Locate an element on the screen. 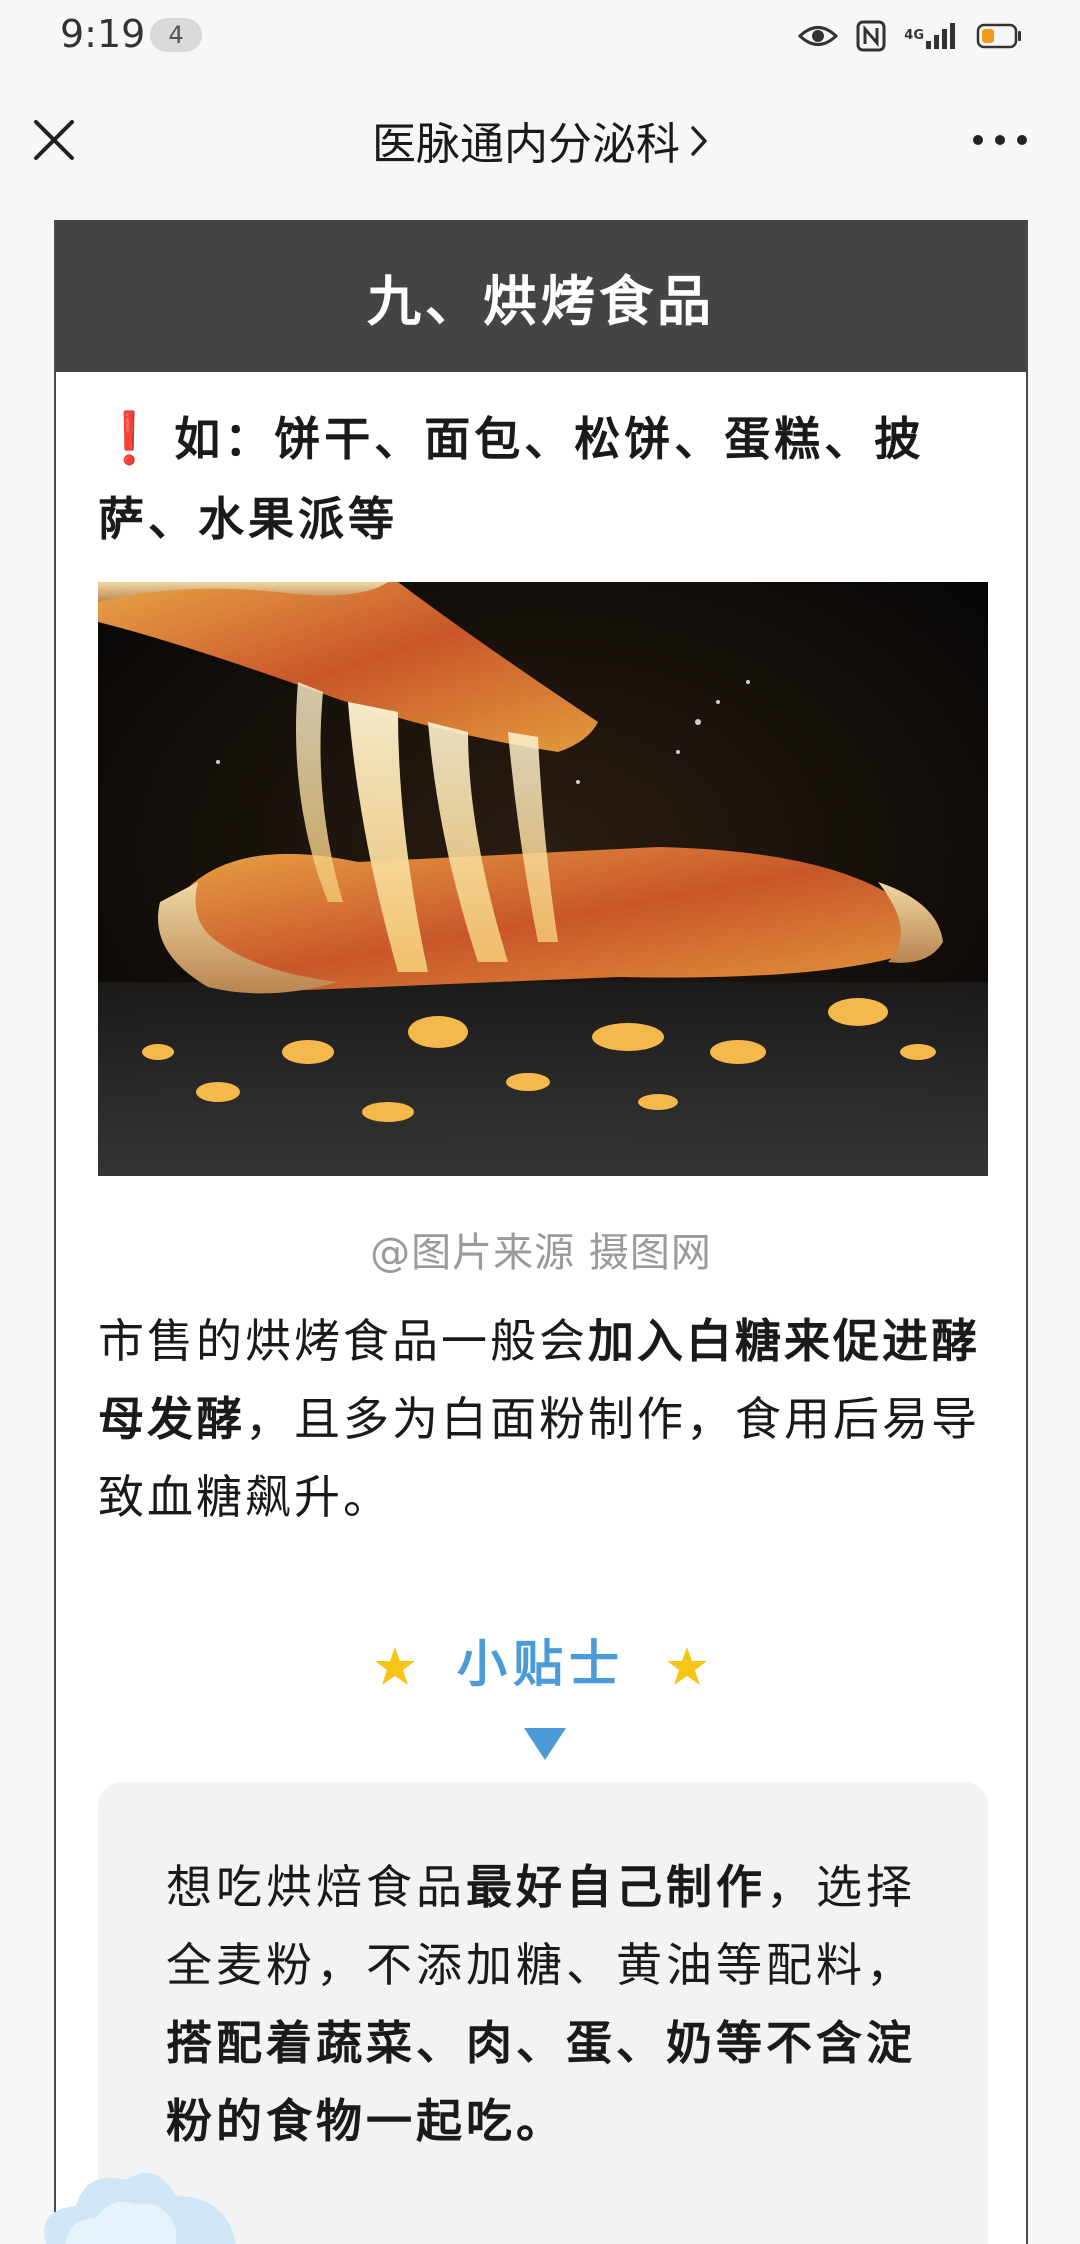  tips-text-part: 想吃烘焙食品 is located at coordinates (316, 1887).